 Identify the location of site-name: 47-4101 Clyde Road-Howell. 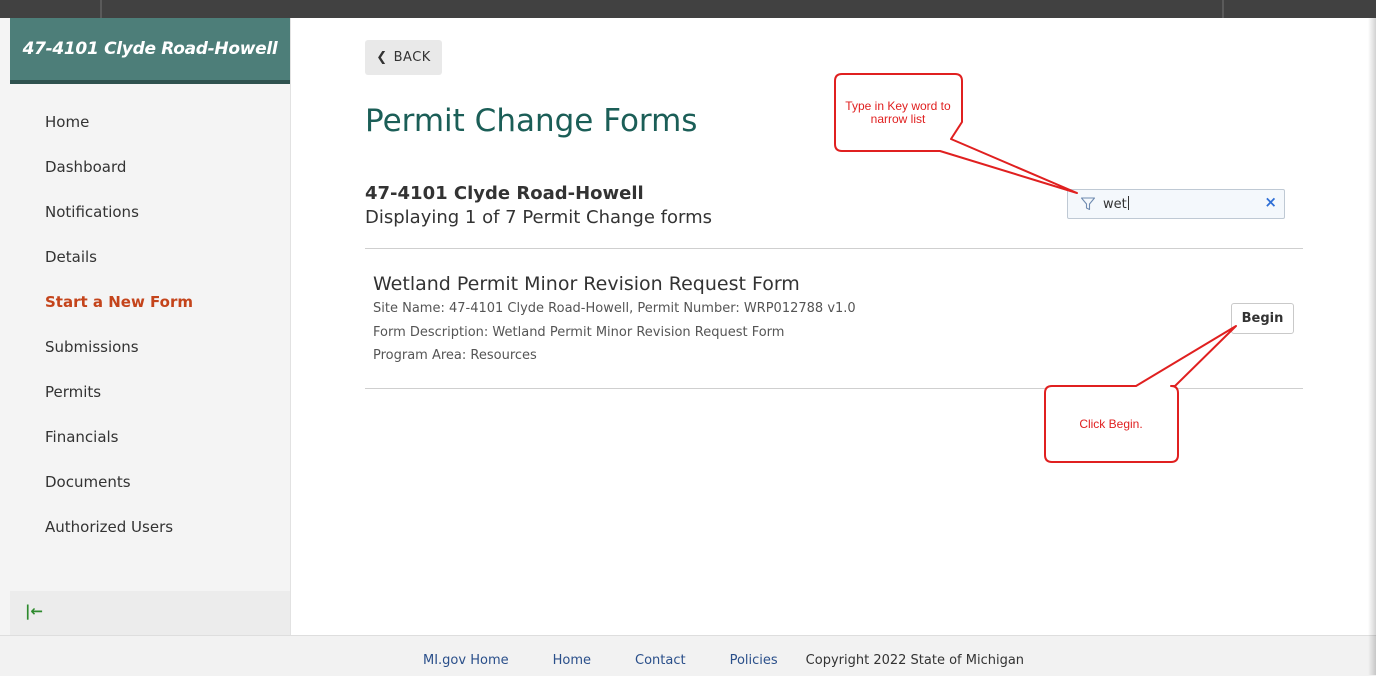
(504, 193).